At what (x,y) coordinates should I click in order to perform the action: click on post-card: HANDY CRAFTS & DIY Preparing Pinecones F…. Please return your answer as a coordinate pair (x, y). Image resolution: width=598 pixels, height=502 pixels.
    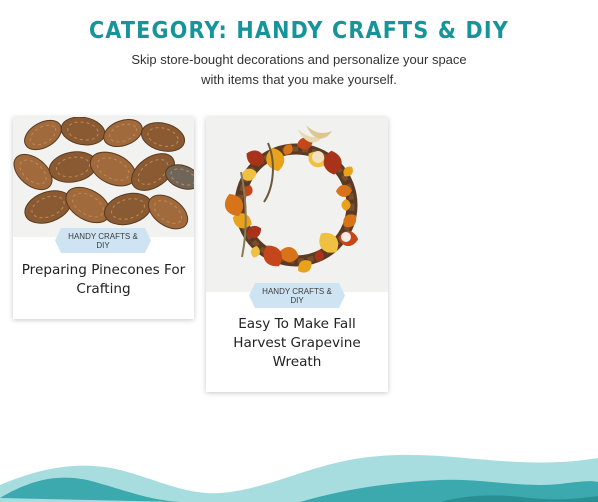
    Looking at the image, I should click on (103, 218).